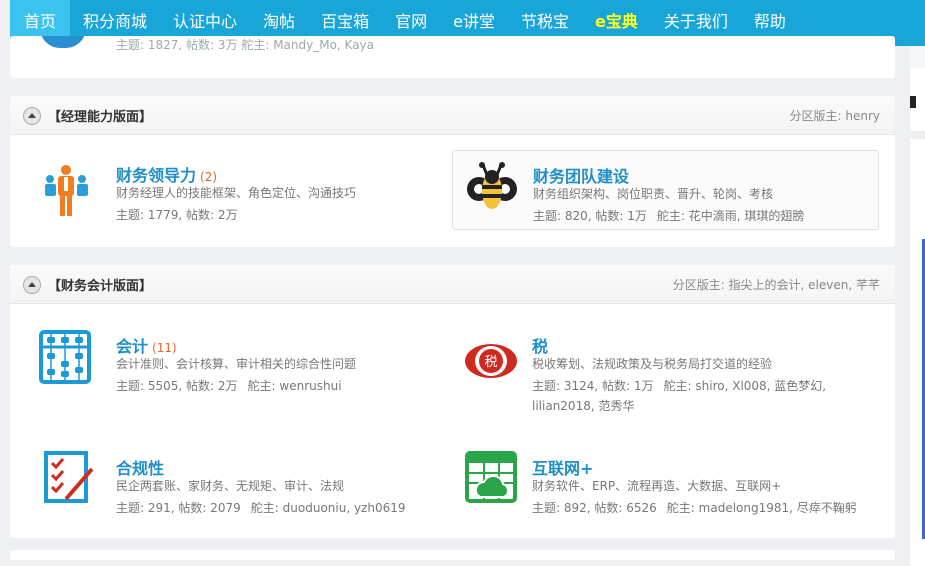 Image resolution: width=925 pixels, height=566 pixels. Describe the element at coordinates (452, 555) in the screenshot. I see `section-partial-bottom` at that location.